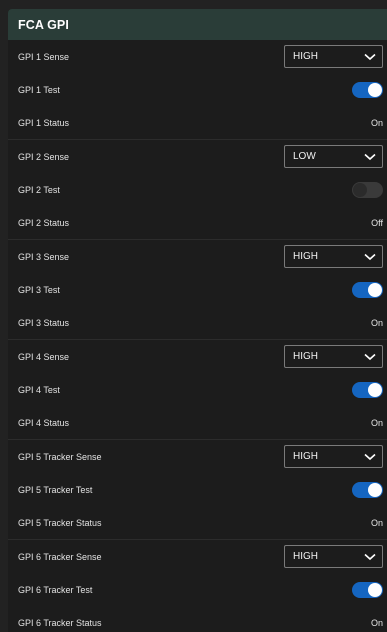  Describe the element at coordinates (44, 222) in the screenshot. I see `status-label: GPI 2 Status` at that location.